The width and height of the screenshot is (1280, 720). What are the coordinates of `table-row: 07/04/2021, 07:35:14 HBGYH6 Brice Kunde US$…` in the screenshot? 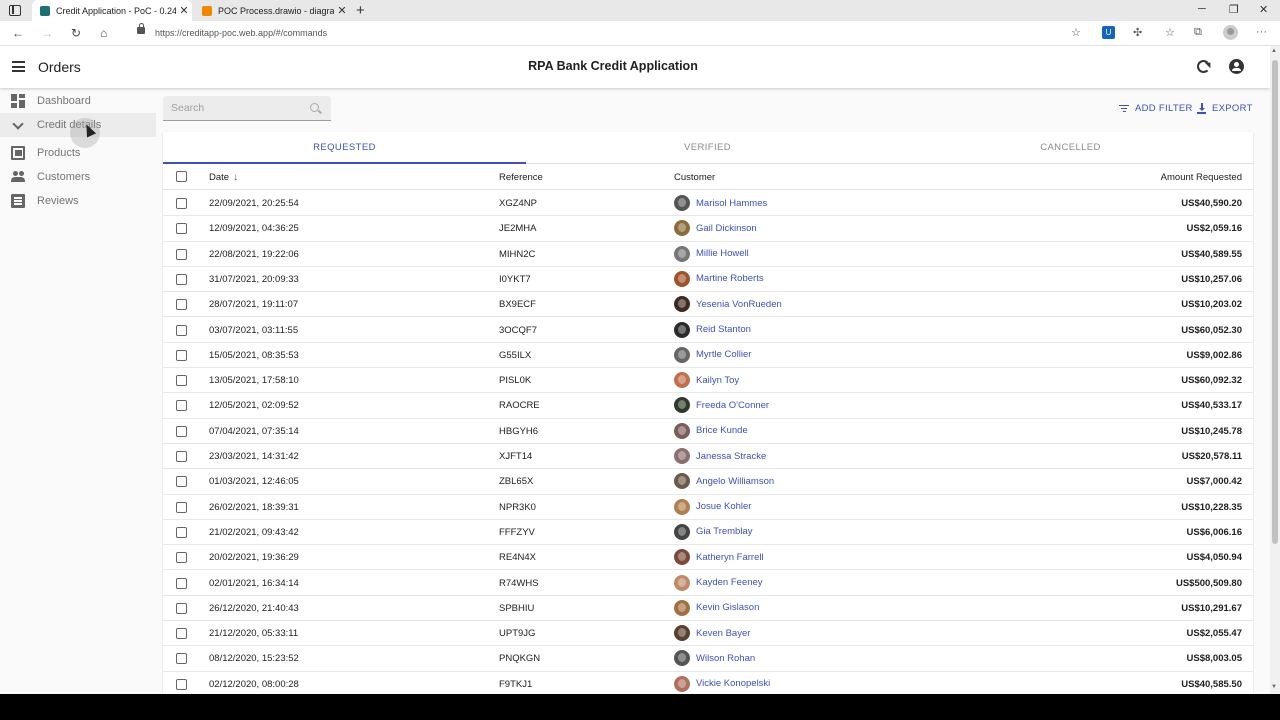 It's located at (708, 431).